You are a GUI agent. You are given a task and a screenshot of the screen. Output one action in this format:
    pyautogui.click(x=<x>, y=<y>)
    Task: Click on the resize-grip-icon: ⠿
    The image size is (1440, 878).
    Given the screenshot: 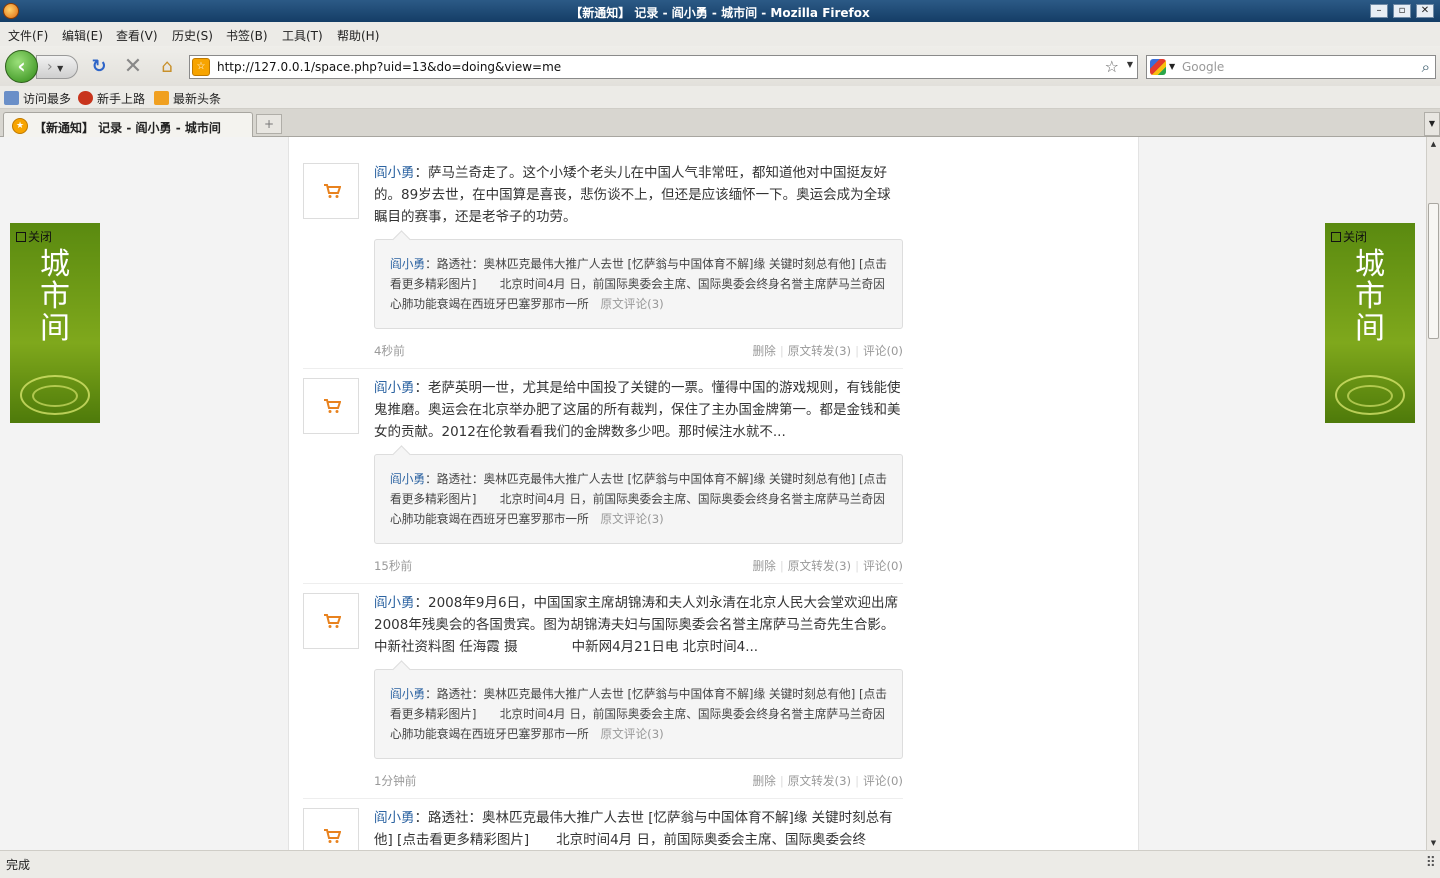 What is the action you would take?
    pyautogui.click(x=1431, y=863)
    